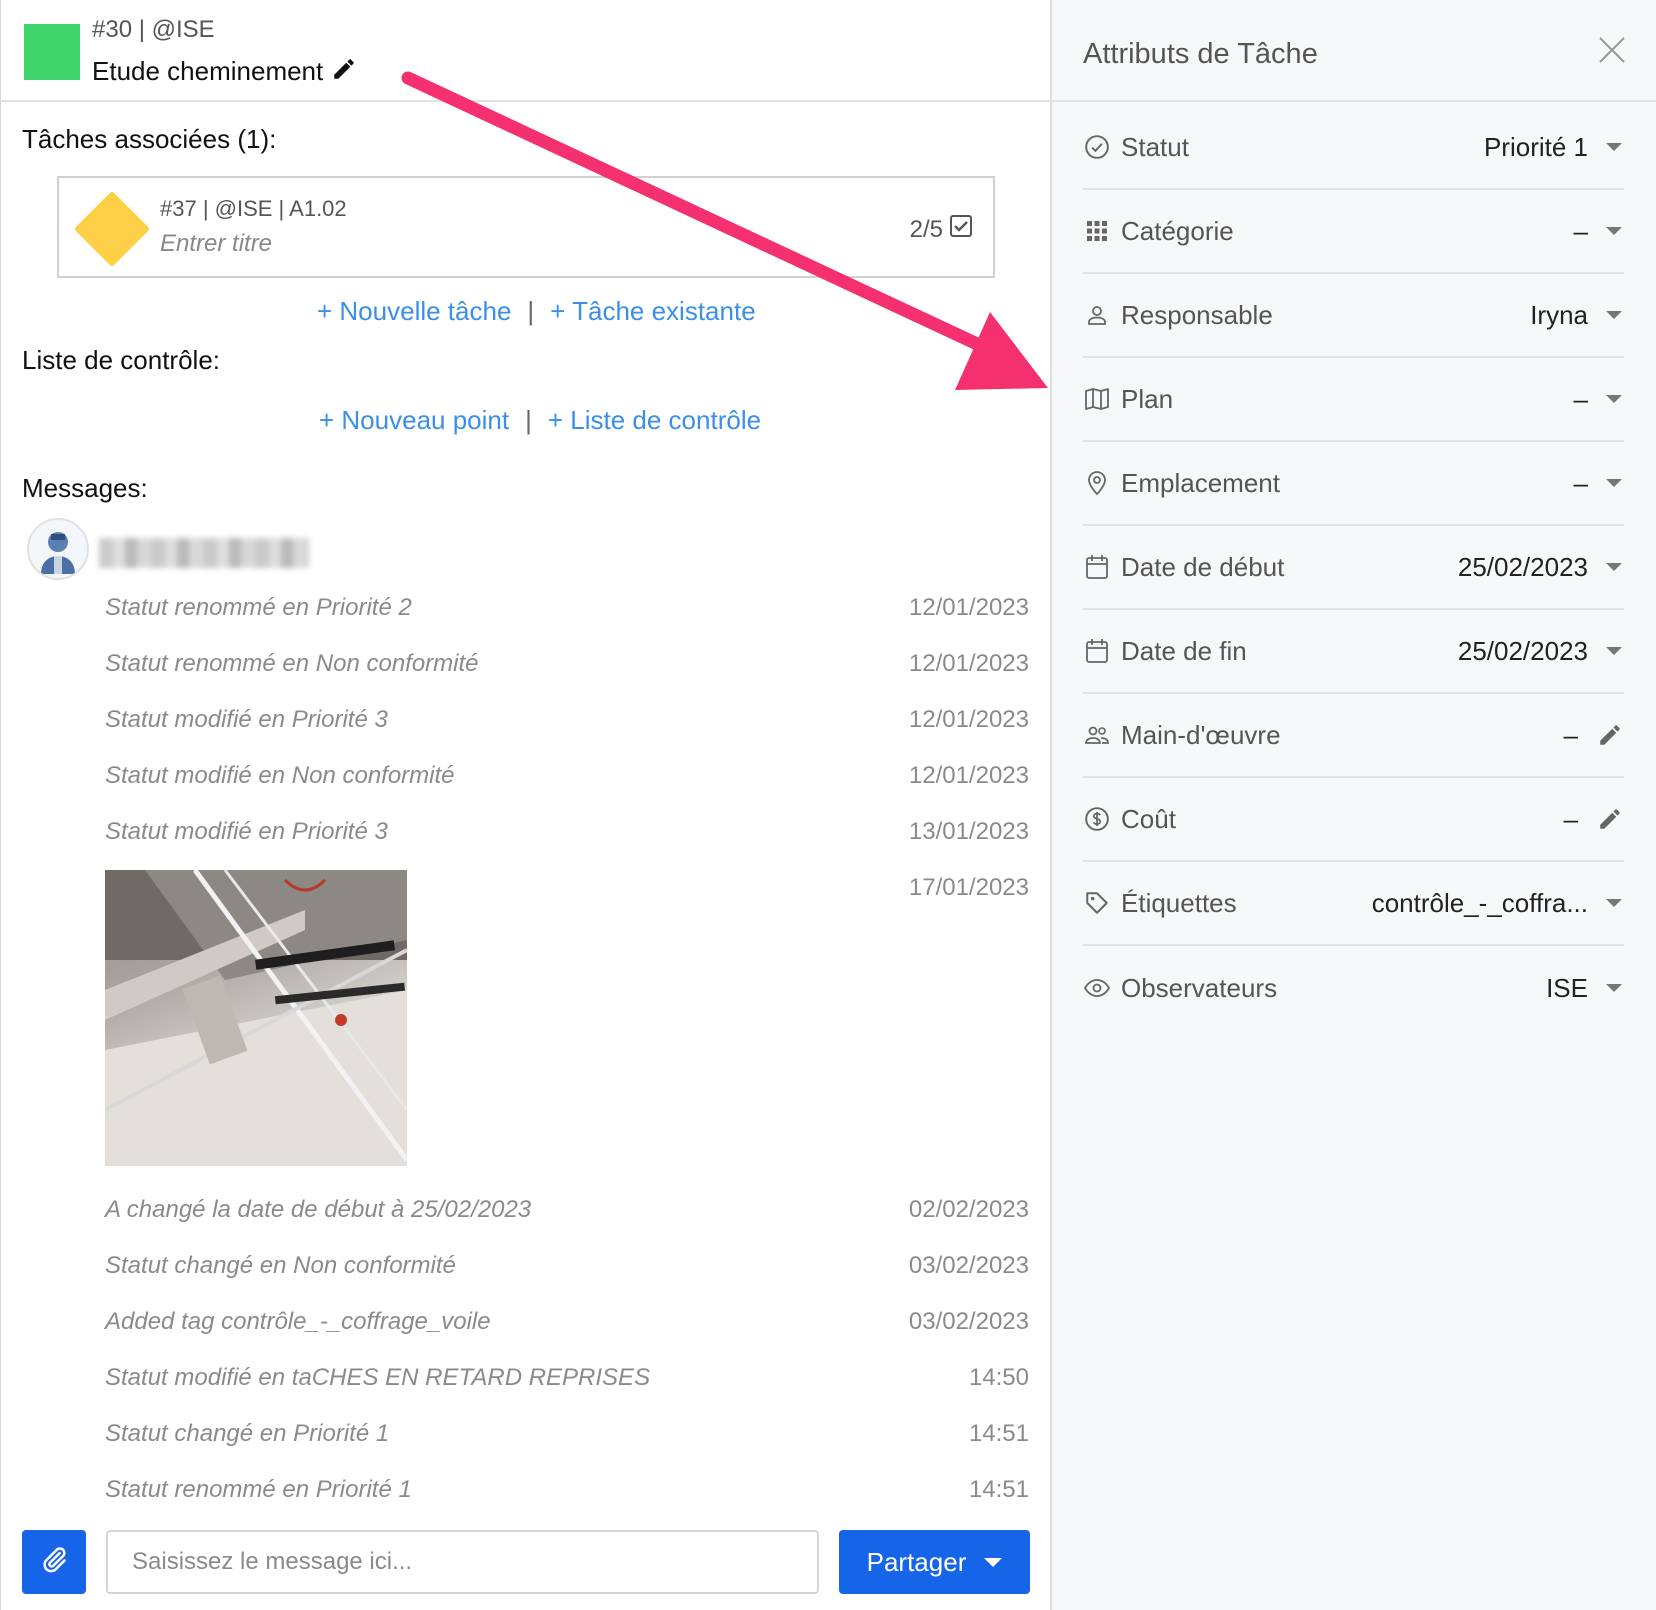  What do you see at coordinates (153, 29) in the screenshot?
I see `task-id: #30 | @ISE` at bounding box center [153, 29].